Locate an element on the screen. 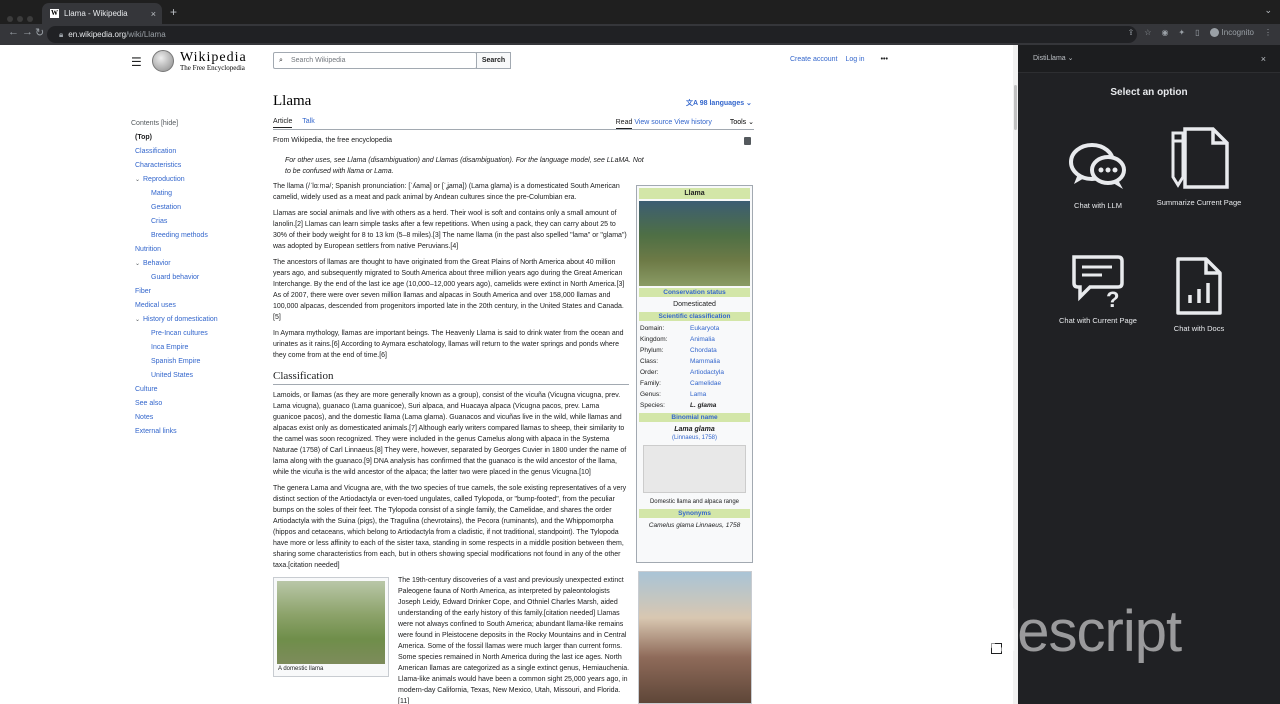 This screenshot has height=704, width=1280. protection-lock-icon is located at coordinates (747, 141).